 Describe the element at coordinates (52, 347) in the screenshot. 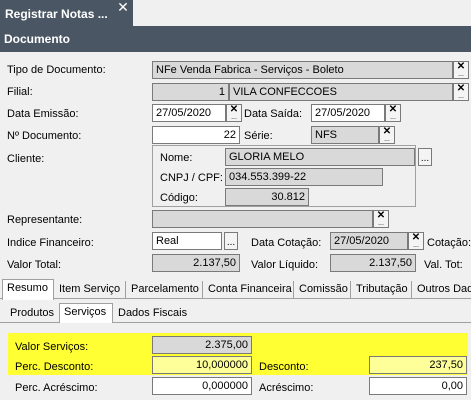

I see `valor-servicos-label: Valor Serviços:` at that location.